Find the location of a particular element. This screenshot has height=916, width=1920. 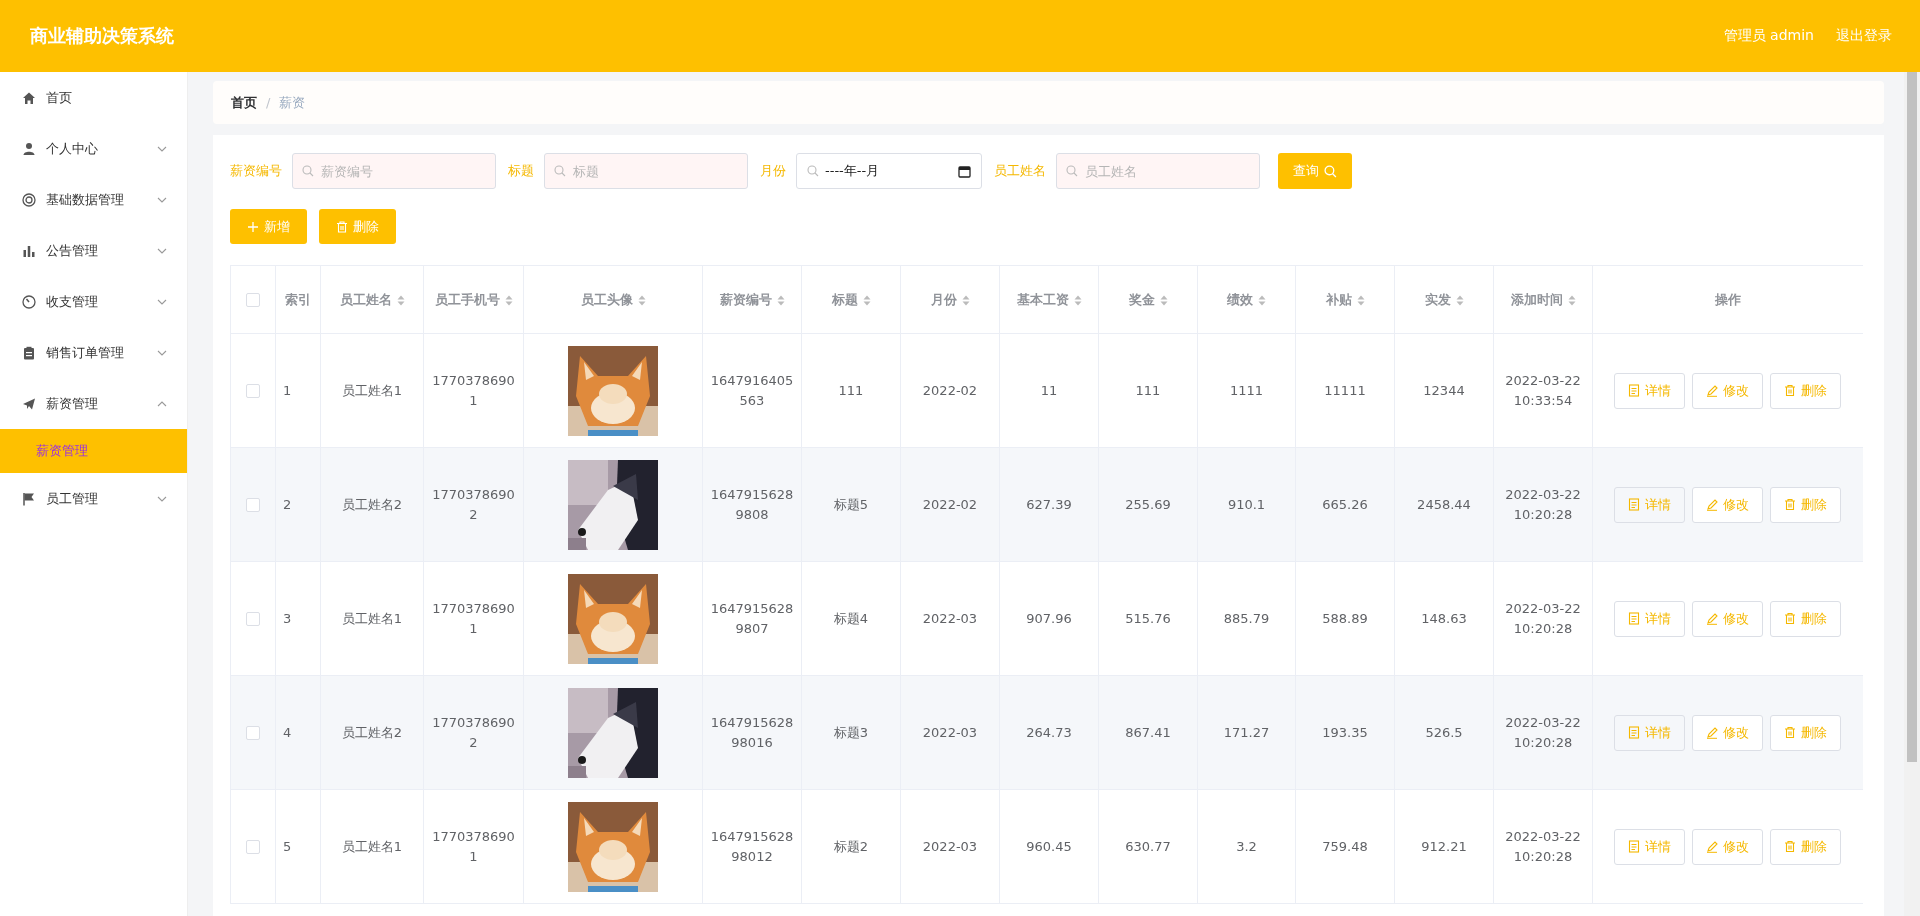

column-header: 薪资编号 is located at coordinates (752, 299).